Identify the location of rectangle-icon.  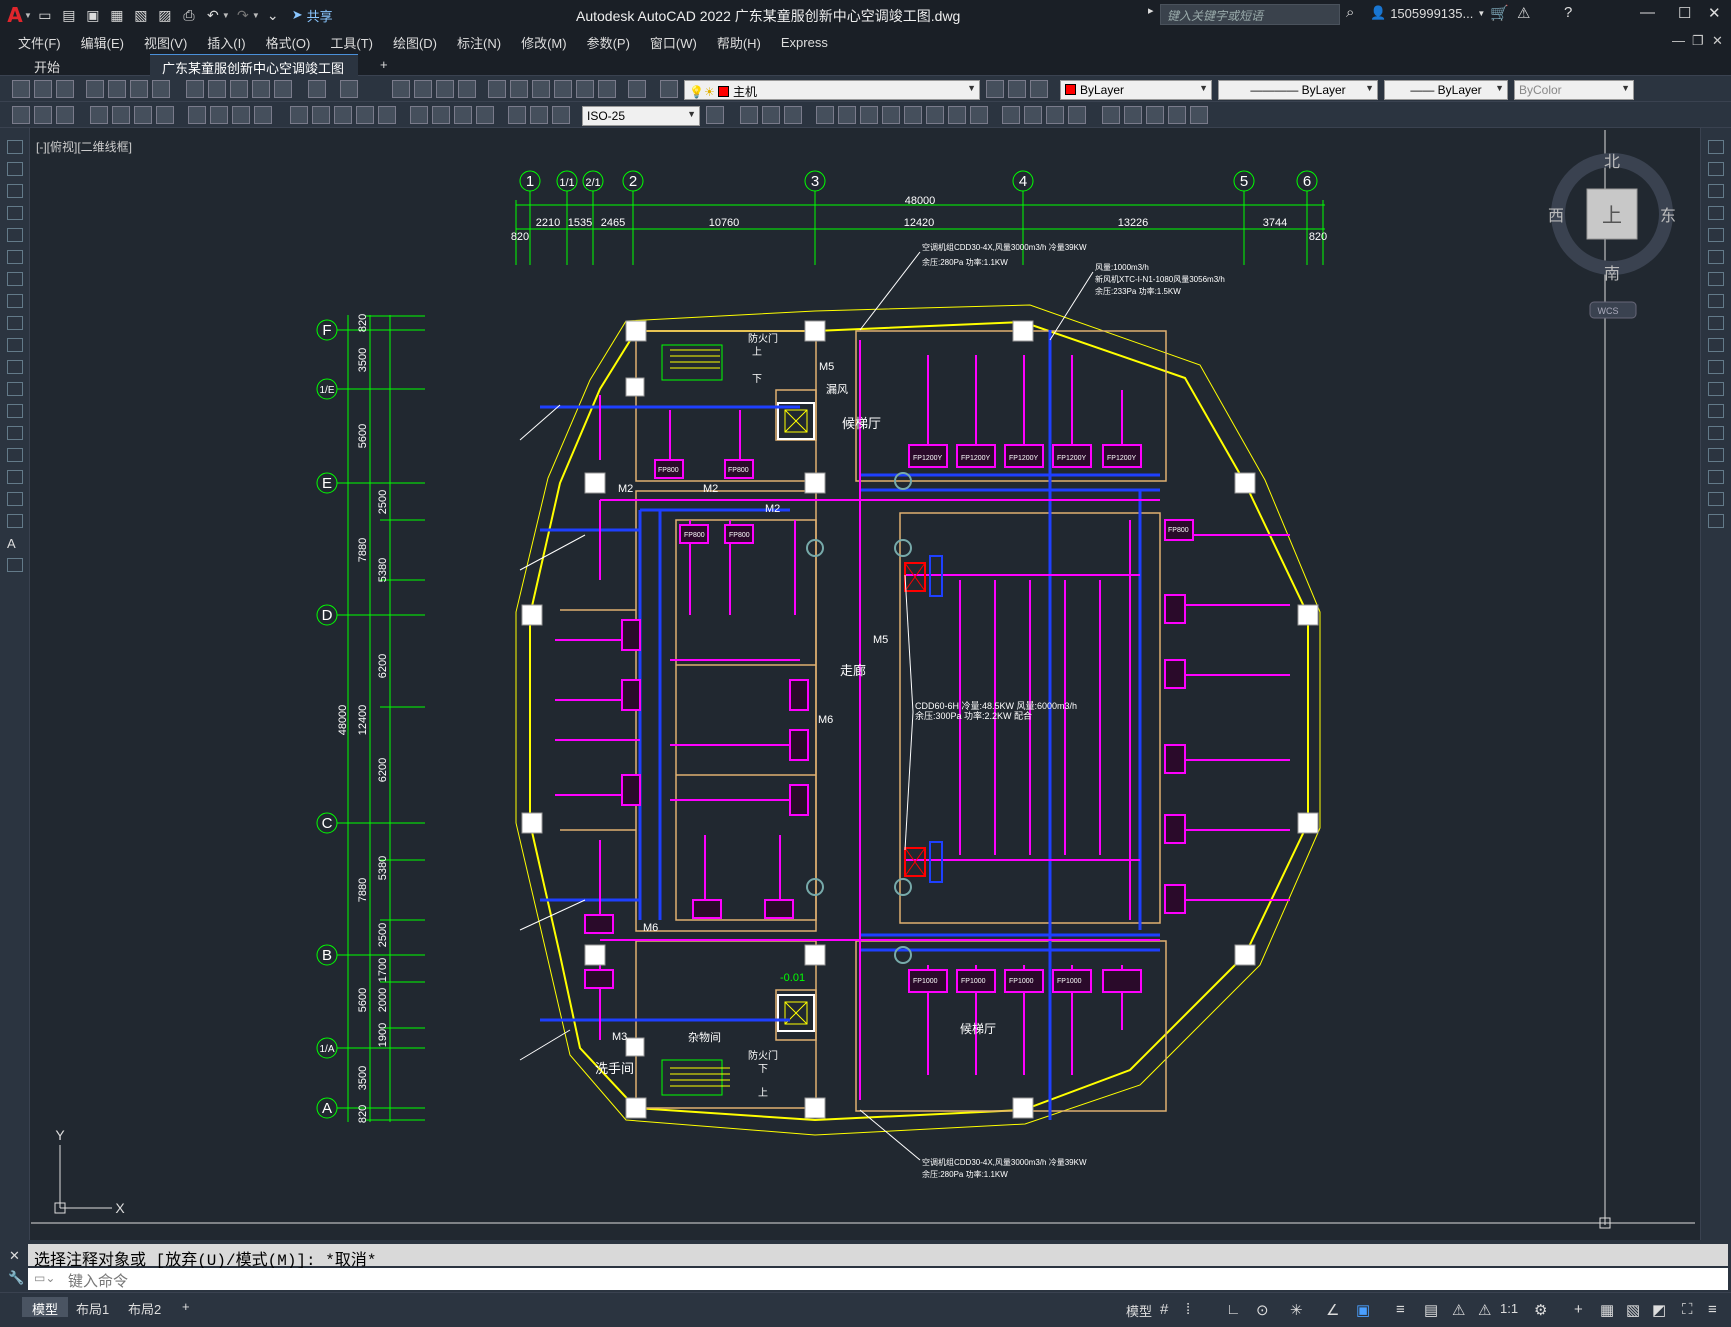
(15, 235).